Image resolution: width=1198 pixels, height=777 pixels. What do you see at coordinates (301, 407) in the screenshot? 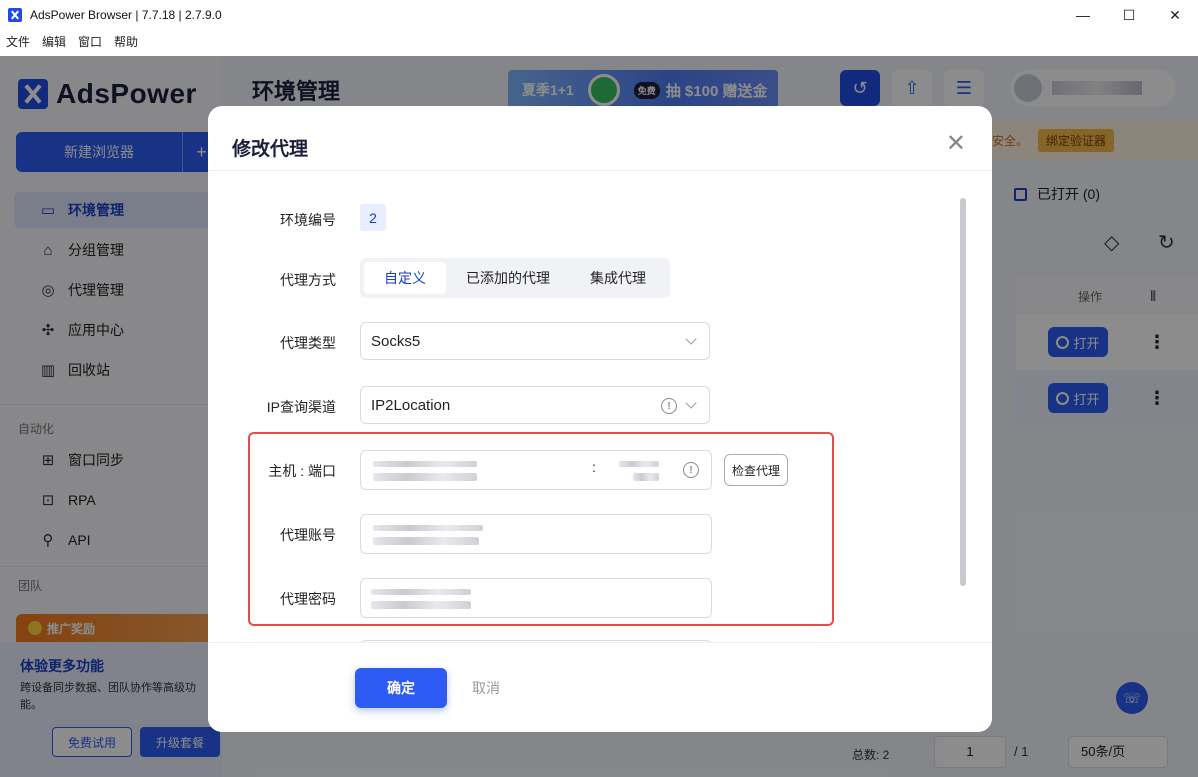
I see `ip-channel-label: IP查询渠道` at bounding box center [301, 407].